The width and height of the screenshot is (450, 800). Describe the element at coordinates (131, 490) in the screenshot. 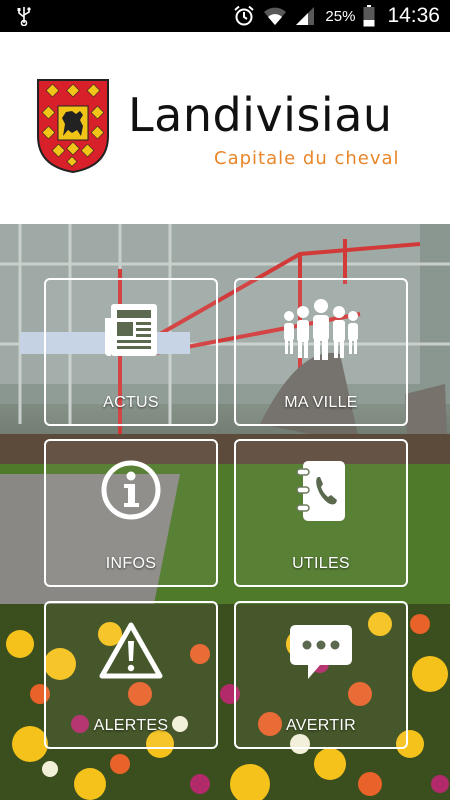

I see `info-icon` at that location.